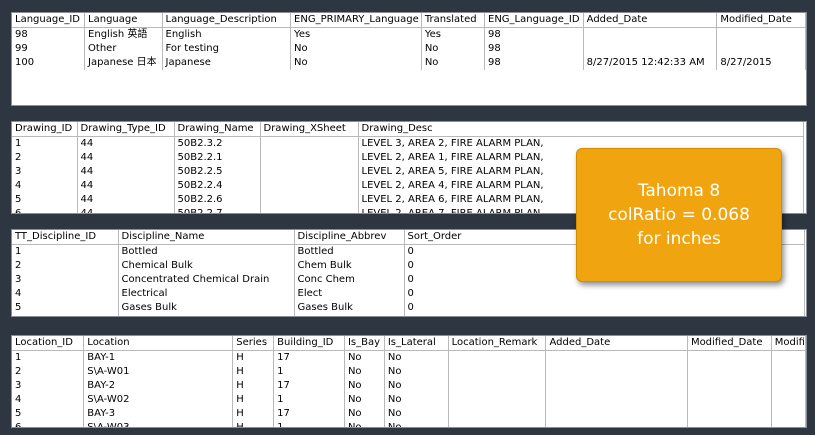  I want to click on column-header: ENG_Language_ID, so click(534, 20).